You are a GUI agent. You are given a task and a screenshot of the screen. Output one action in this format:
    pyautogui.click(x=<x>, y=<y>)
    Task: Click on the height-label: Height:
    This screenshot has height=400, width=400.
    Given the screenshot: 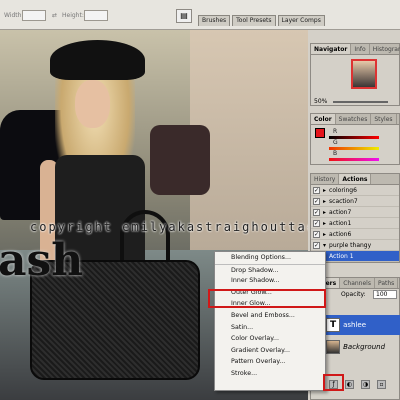 What is the action you would take?
    pyautogui.click(x=73, y=15)
    